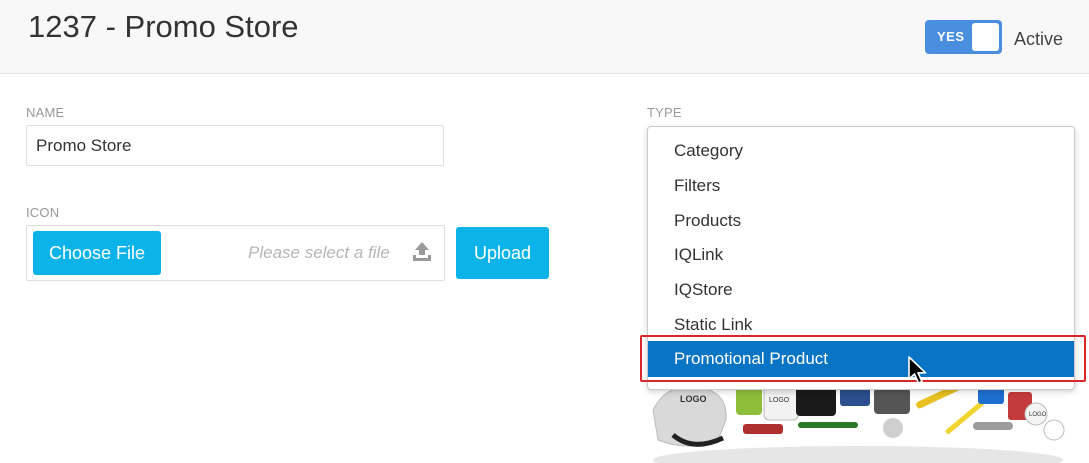  I want to click on active-status-label: Active, so click(1039, 39).